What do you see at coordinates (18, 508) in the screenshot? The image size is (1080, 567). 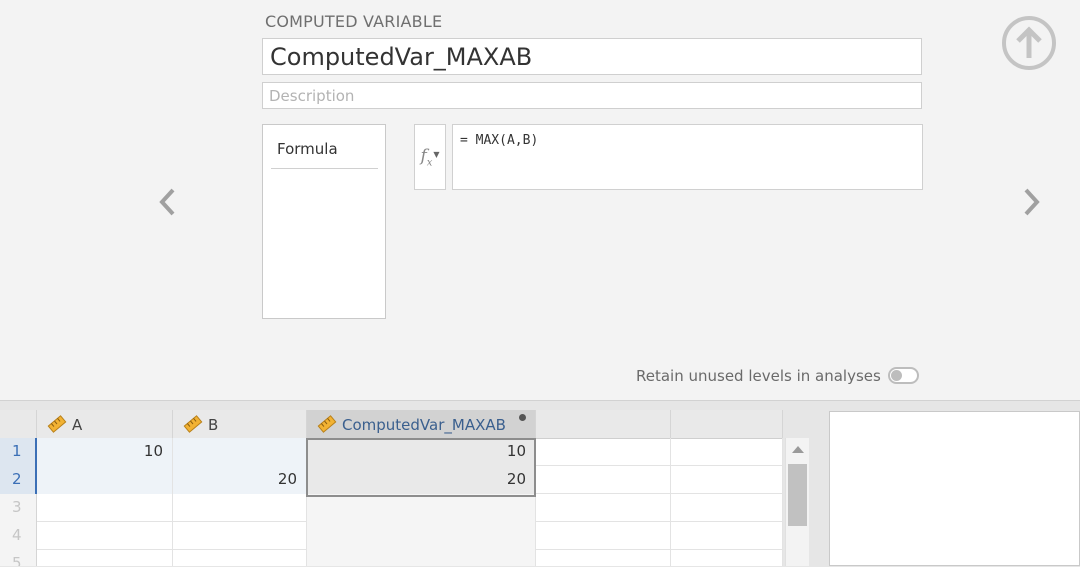 I see `row-number: 3` at bounding box center [18, 508].